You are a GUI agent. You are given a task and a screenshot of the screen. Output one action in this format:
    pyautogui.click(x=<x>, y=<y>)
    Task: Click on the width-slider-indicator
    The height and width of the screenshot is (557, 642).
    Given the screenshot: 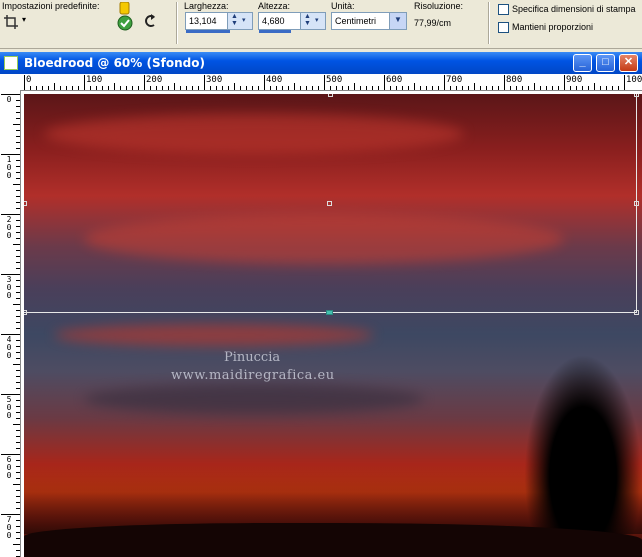 What is the action you would take?
    pyautogui.click(x=208, y=31)
    